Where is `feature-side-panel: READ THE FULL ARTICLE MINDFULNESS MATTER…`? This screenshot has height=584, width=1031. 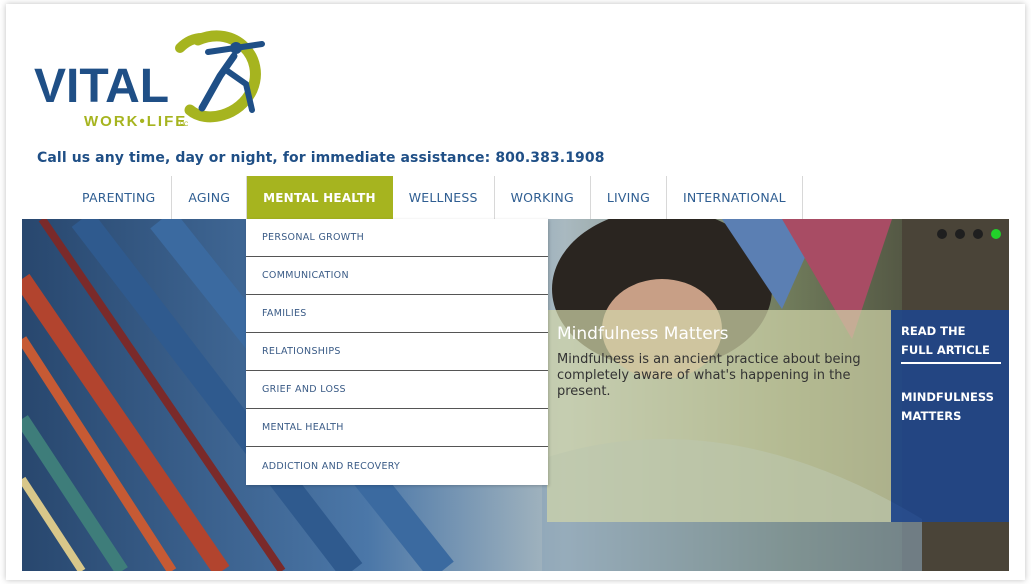 feature-side-panel: READ THE FULL ARTICLE MINDFULNESS MATTER… is located at coordinates (950, 416).